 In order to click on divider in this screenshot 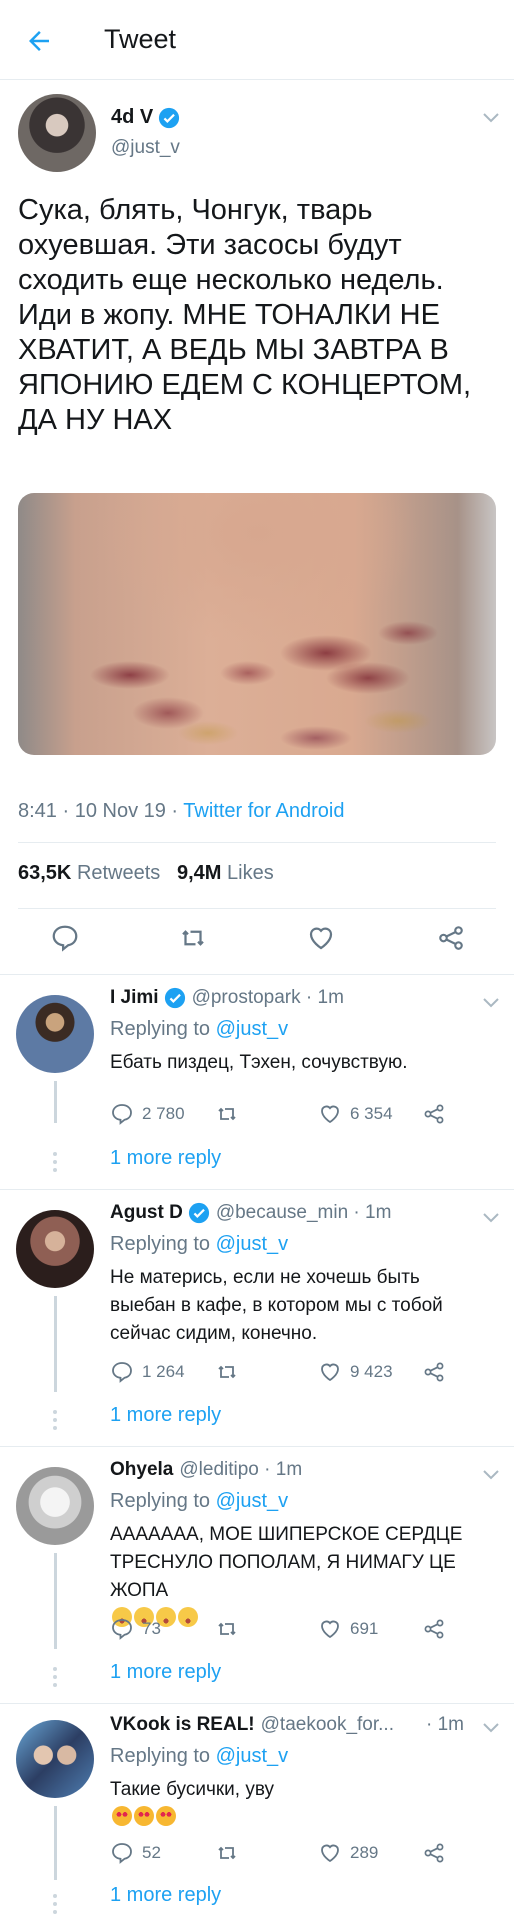, I will do `click(257, 842)`.